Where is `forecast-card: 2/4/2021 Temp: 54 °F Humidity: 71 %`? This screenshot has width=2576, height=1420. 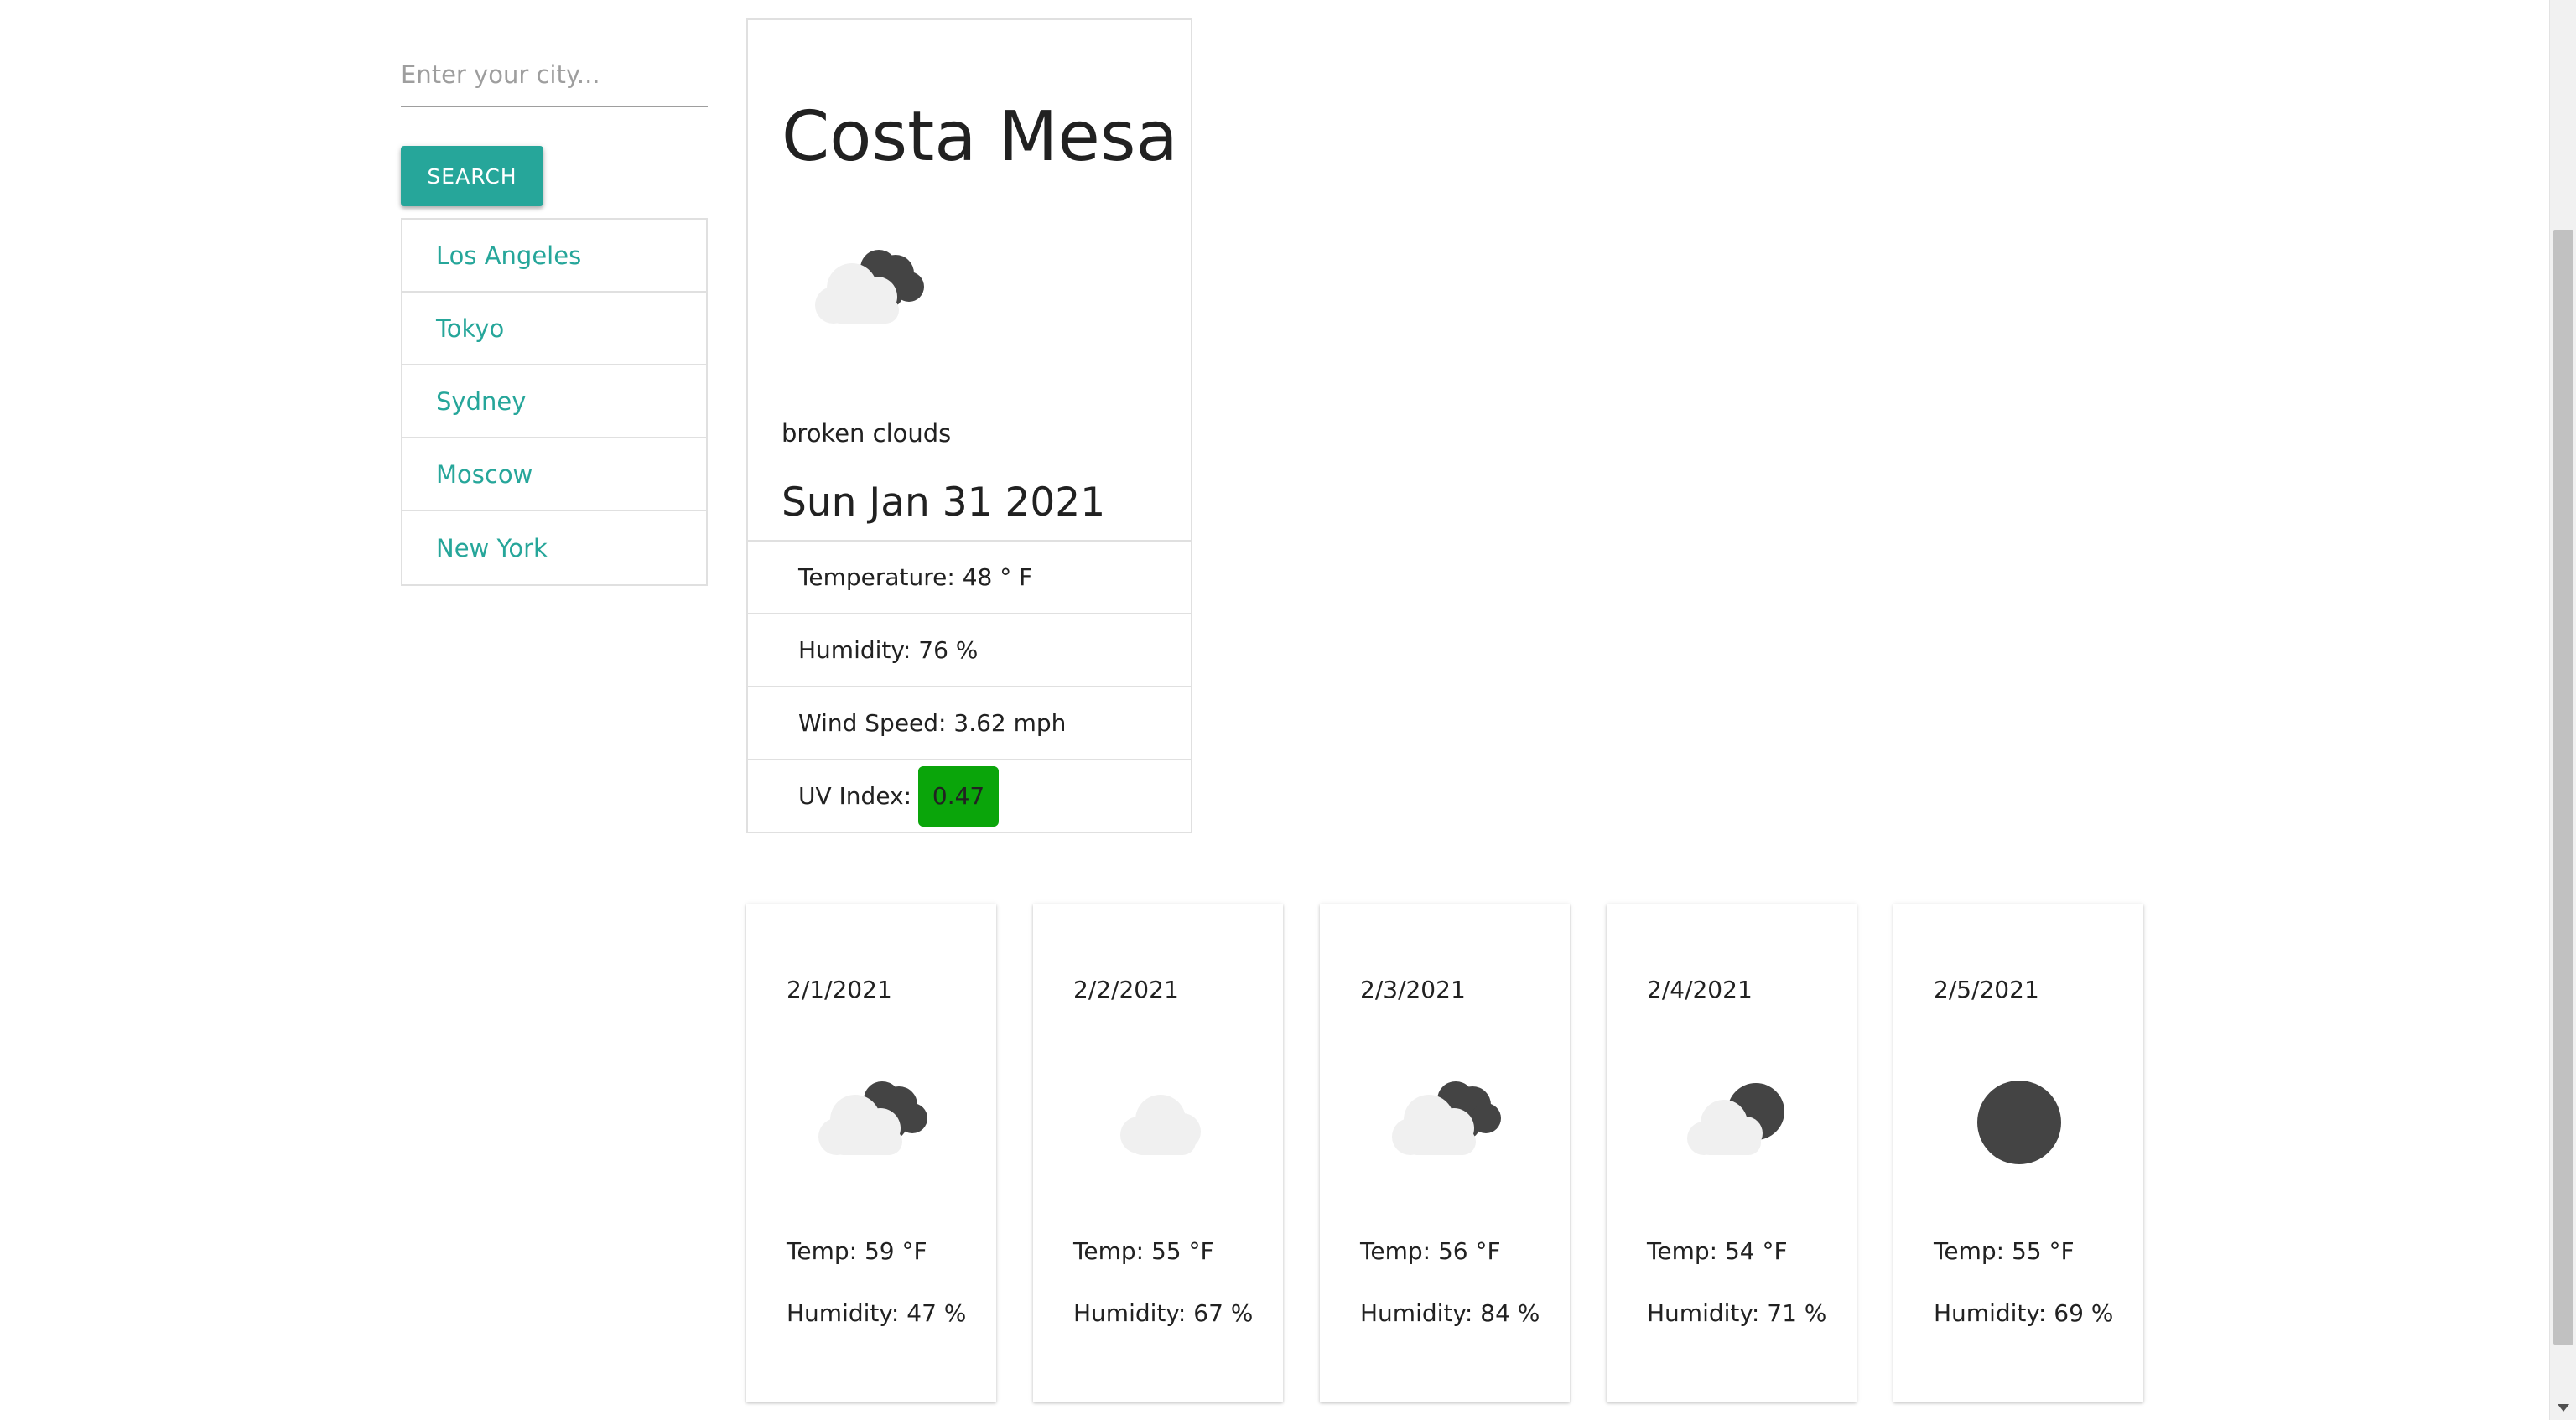
forecast-card: 2/4/2021 Temp: 54 °F Humidity: 71 % is located at coordinates (1732, 1153).